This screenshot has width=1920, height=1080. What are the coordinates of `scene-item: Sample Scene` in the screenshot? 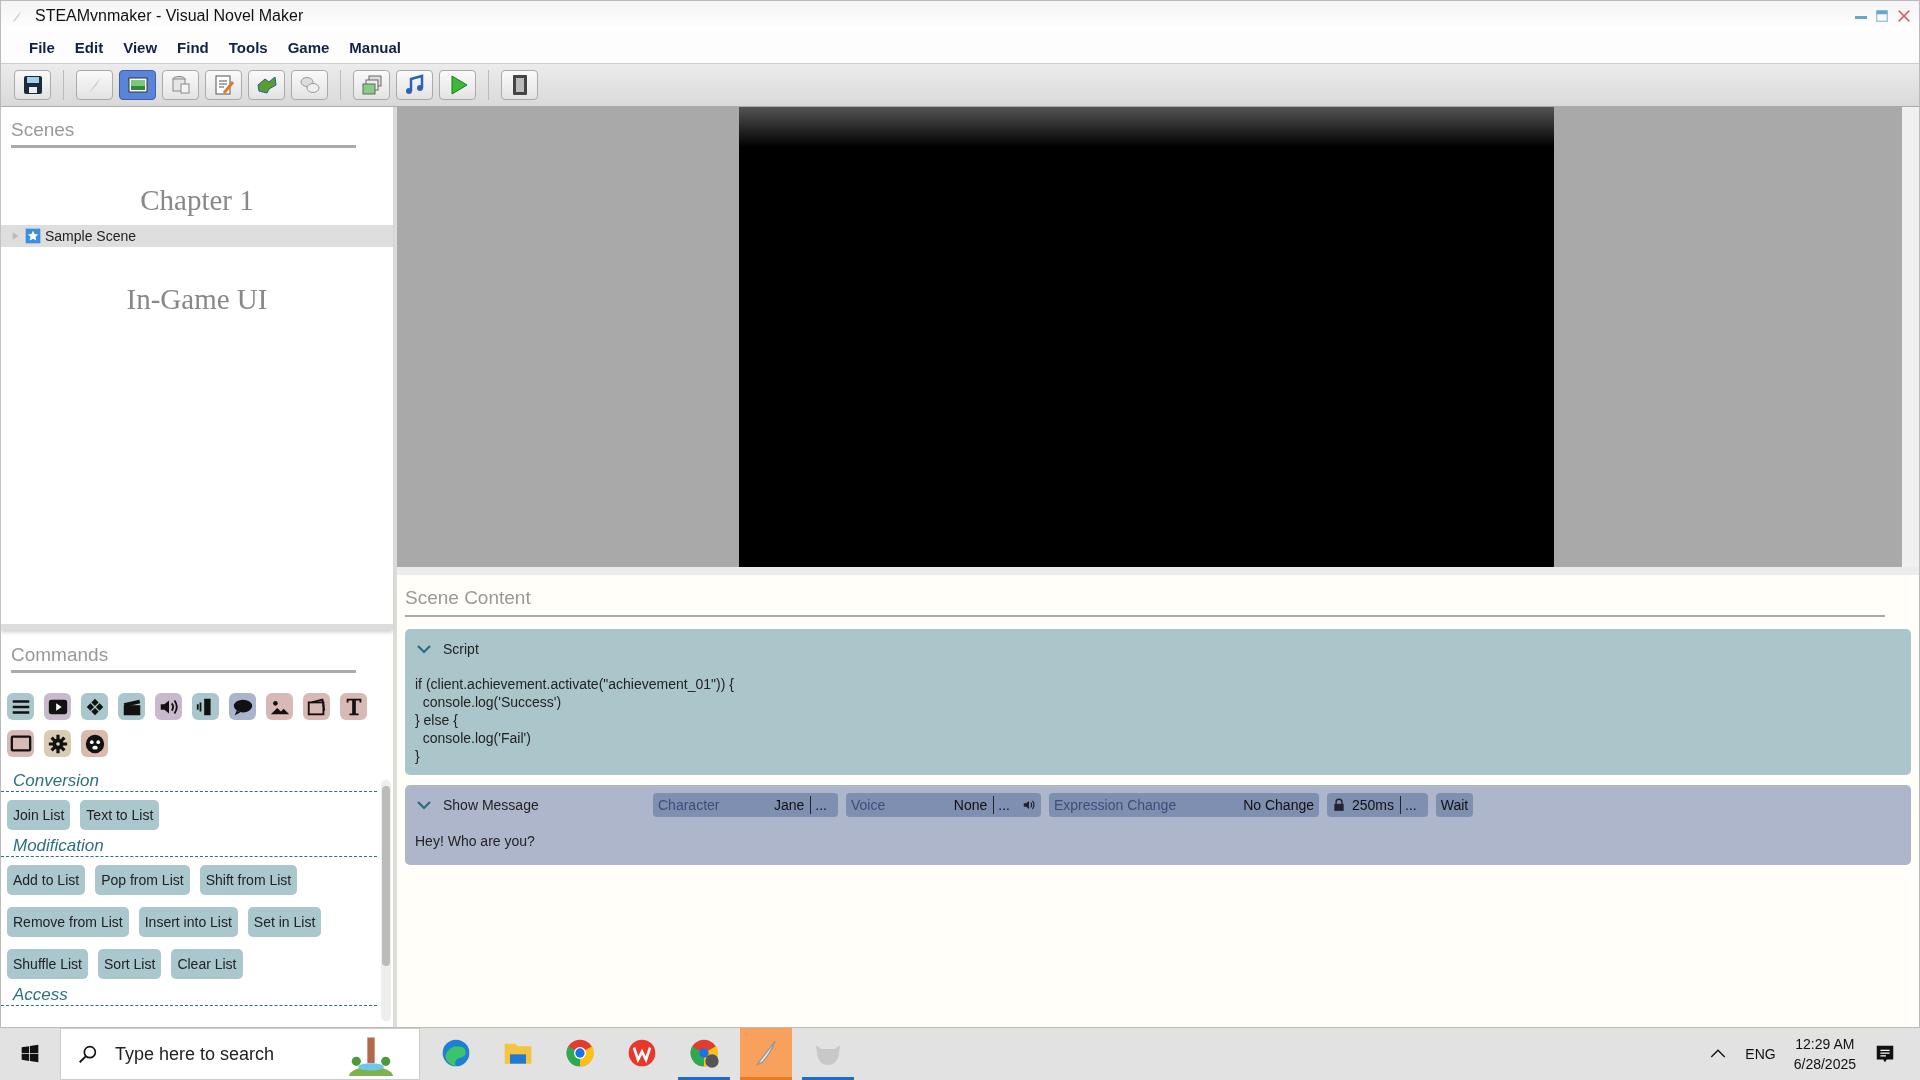 It's located at (197, 236).